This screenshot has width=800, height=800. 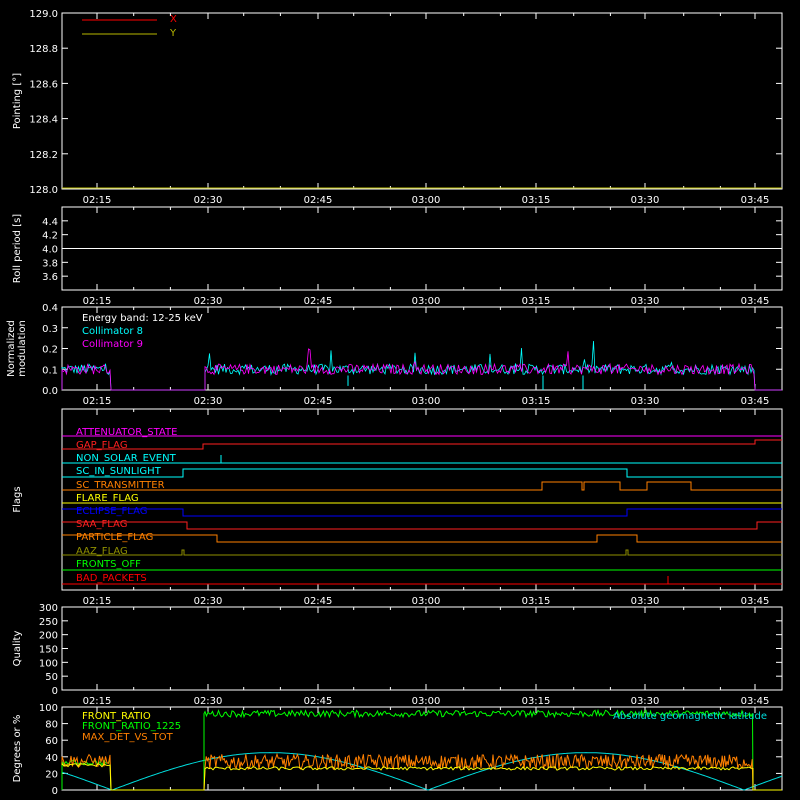 What do you see at coordinates (51, 725) in the screenshot?
I see `y-tick-label: 80` at bounding box center [51, 725].